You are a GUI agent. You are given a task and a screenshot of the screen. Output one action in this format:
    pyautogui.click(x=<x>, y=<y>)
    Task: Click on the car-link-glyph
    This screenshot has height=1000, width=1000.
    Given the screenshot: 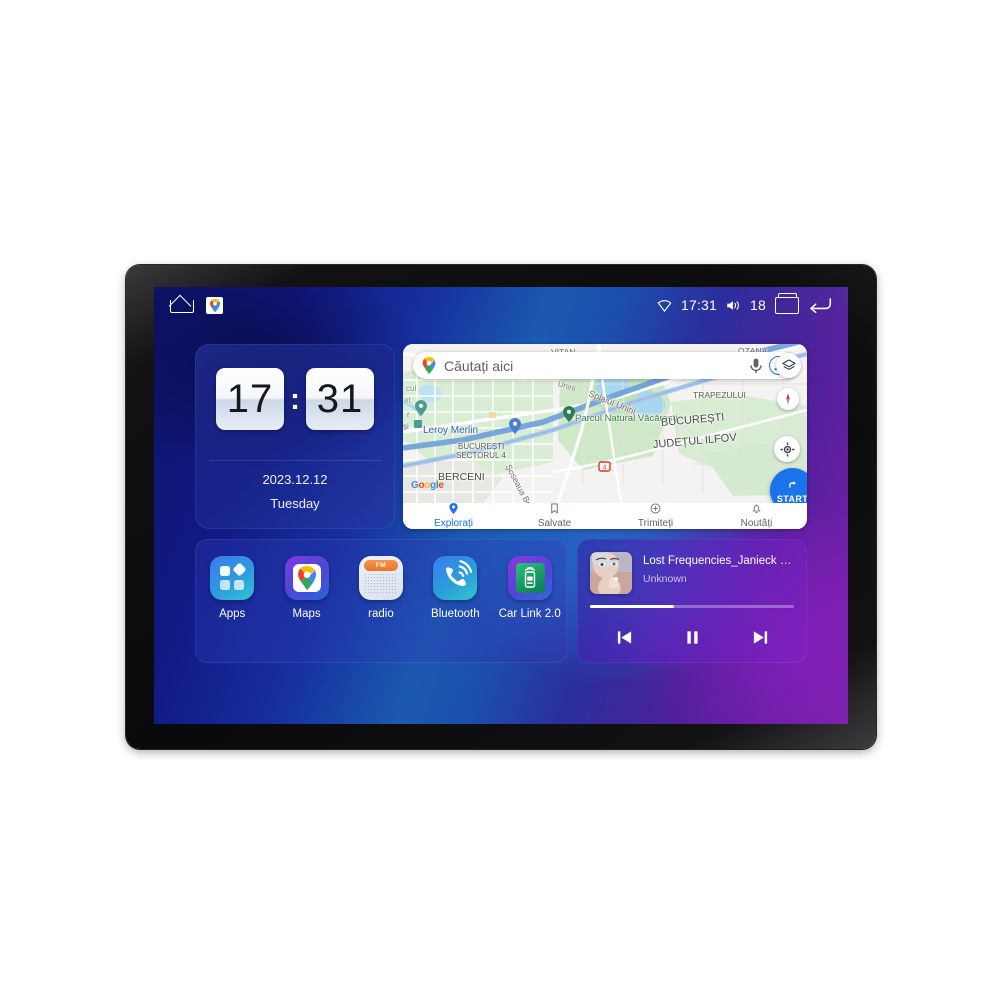 What is the action you would take?
    pyautogui.click(x=530, y=577)
    